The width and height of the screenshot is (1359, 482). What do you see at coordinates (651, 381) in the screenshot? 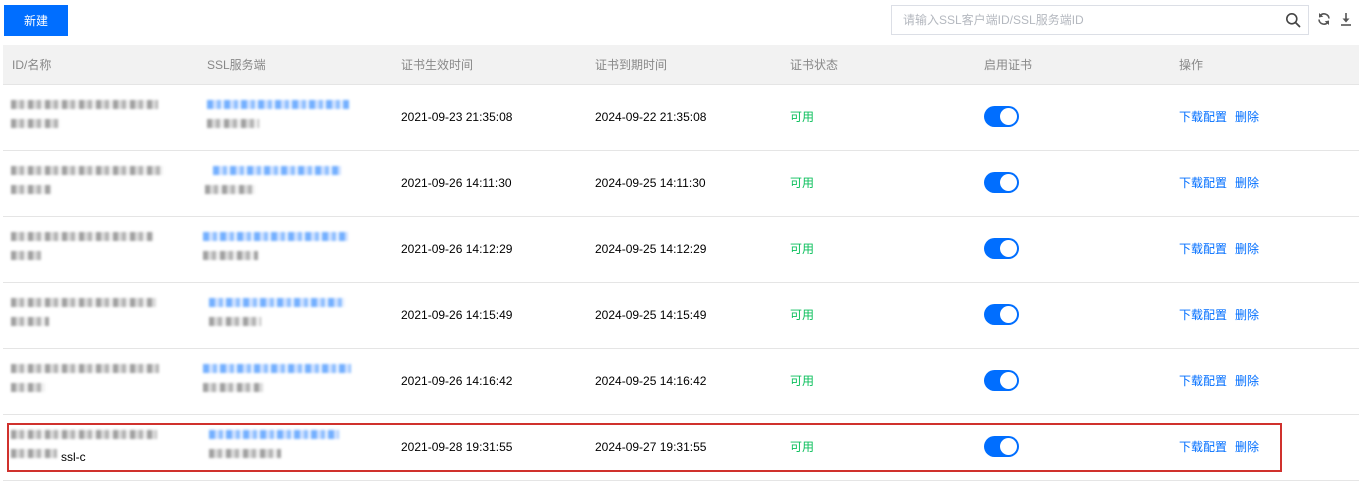
I see `expire-time: 2024-09-25 14:16:42` at bounding box center [651, 381].